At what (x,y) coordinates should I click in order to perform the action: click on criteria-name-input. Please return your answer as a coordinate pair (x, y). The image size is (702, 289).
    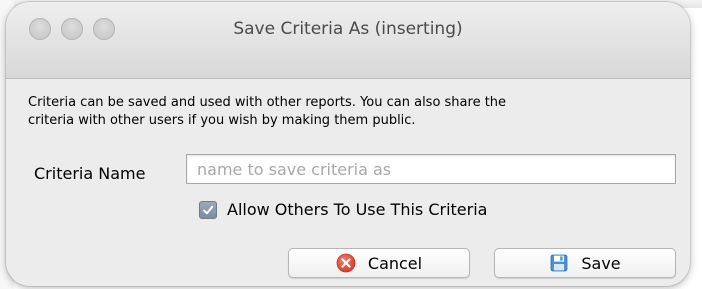
    Looking at the image, I should click on (431, 169).